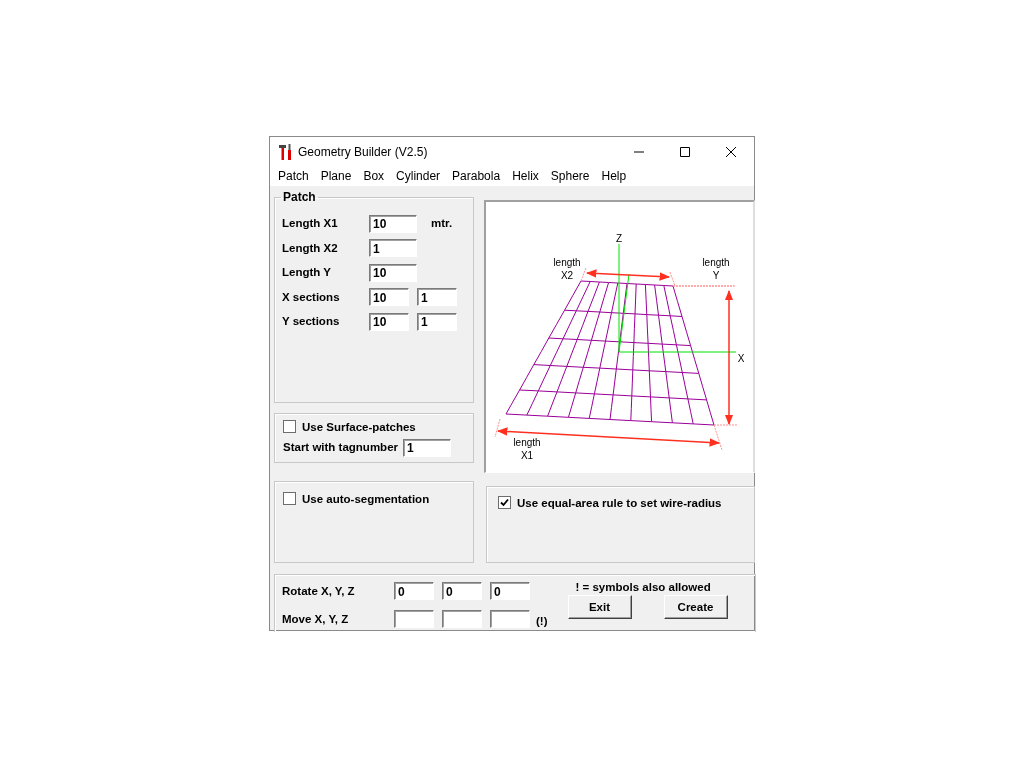  Describe the element at coordinates (741, 358) in the screenshot. I see `axis-label: X` at that location.